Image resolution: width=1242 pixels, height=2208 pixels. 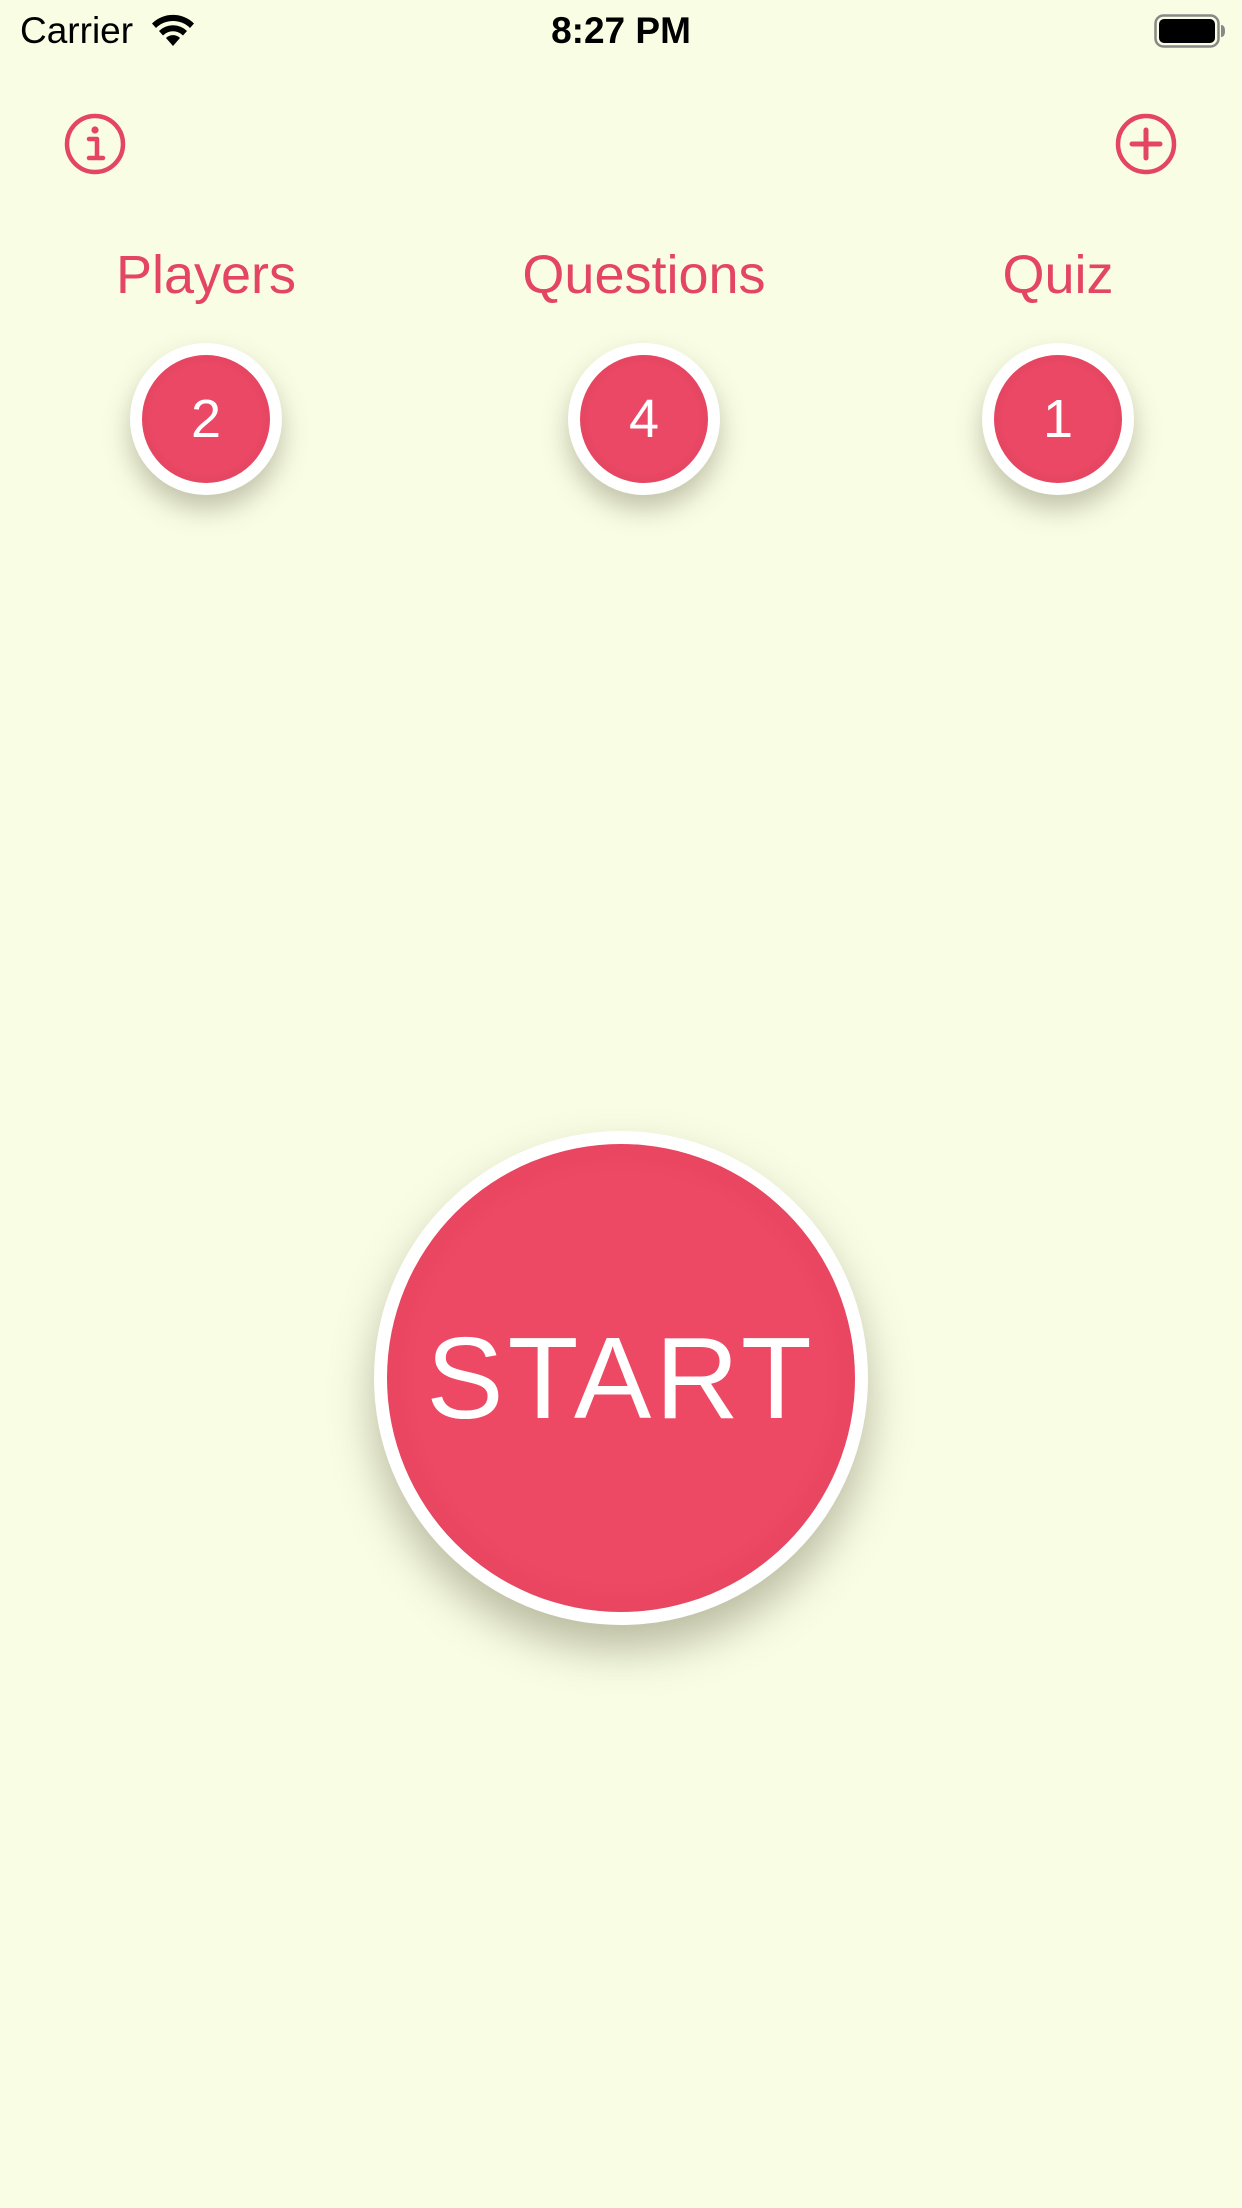 I want to click on quiz-column: Quiz 1, so click(x=1058, y=380).